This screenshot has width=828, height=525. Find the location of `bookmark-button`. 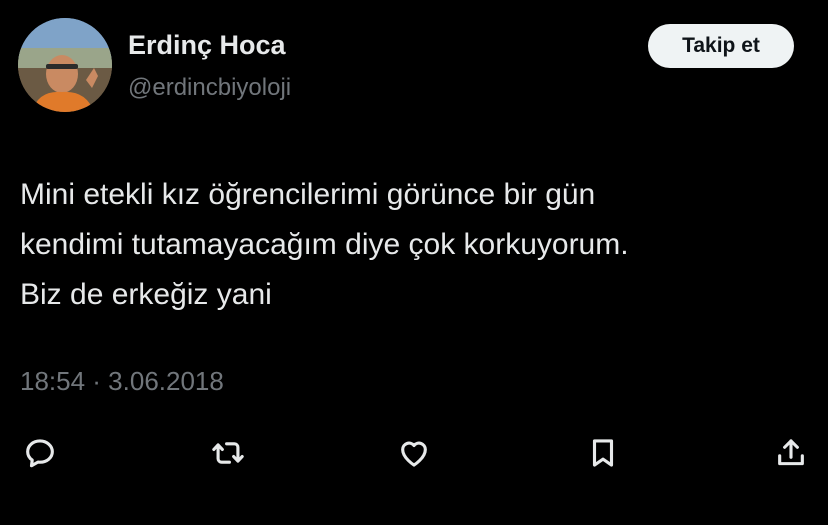

bookmark-button is located at coordinates (603, 453).